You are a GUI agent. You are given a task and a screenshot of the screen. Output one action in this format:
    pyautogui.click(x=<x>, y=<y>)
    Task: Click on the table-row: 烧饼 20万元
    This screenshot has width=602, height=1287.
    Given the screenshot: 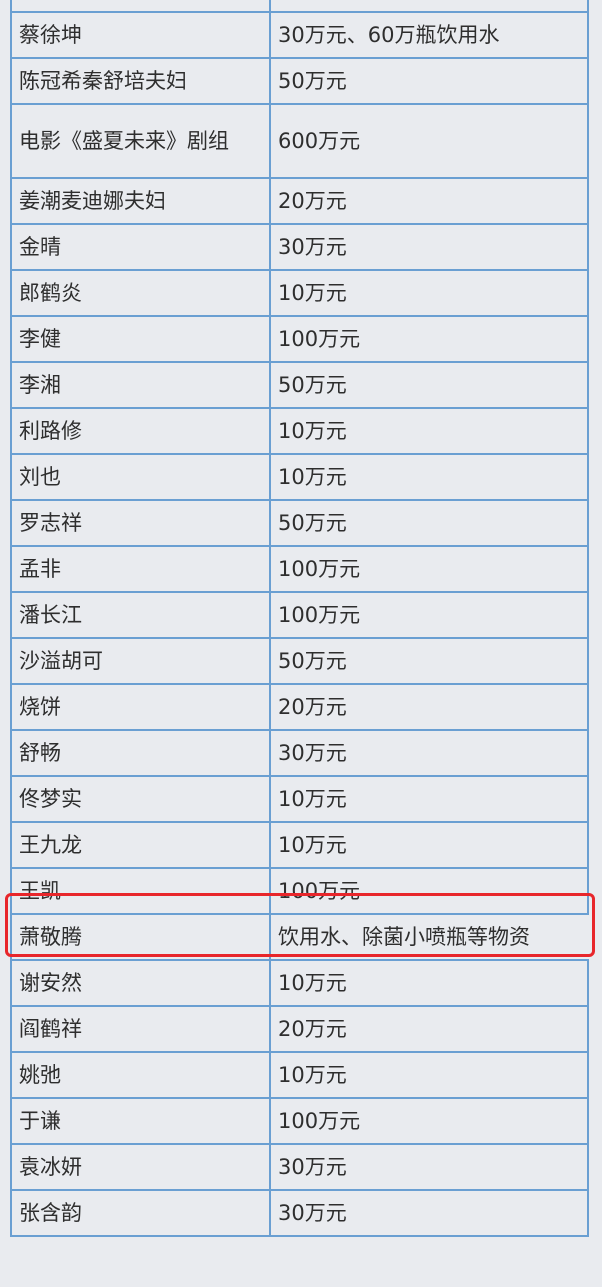 What is the action you would take?
    pyautogui.click(x=299, y=707)
    